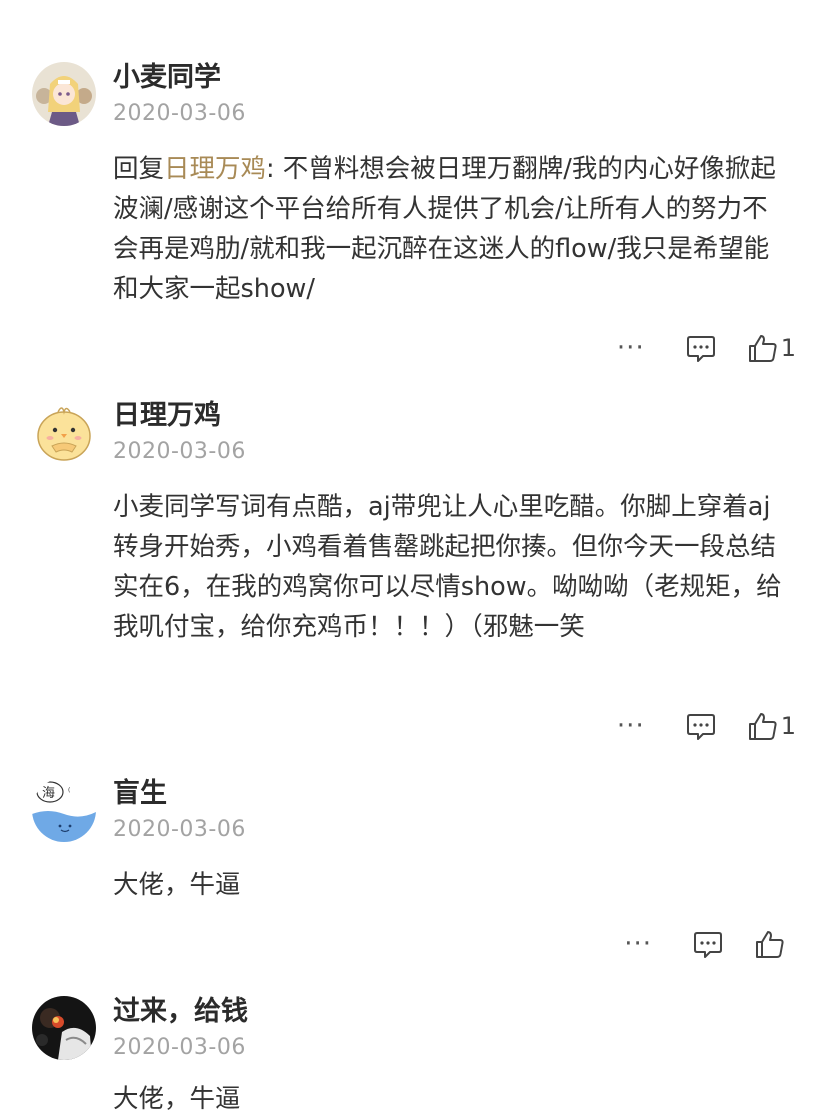 The width and height of the screenshot is (816, 1119). I want to click on anime-girl-avatar, so click(64, 94).